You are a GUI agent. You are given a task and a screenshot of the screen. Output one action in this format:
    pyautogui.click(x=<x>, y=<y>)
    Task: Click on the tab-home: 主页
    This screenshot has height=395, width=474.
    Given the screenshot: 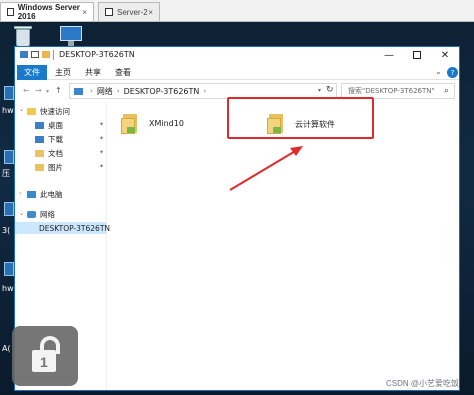 What is the action you would take?
    pyautogui.click(x=63, y=72)
    